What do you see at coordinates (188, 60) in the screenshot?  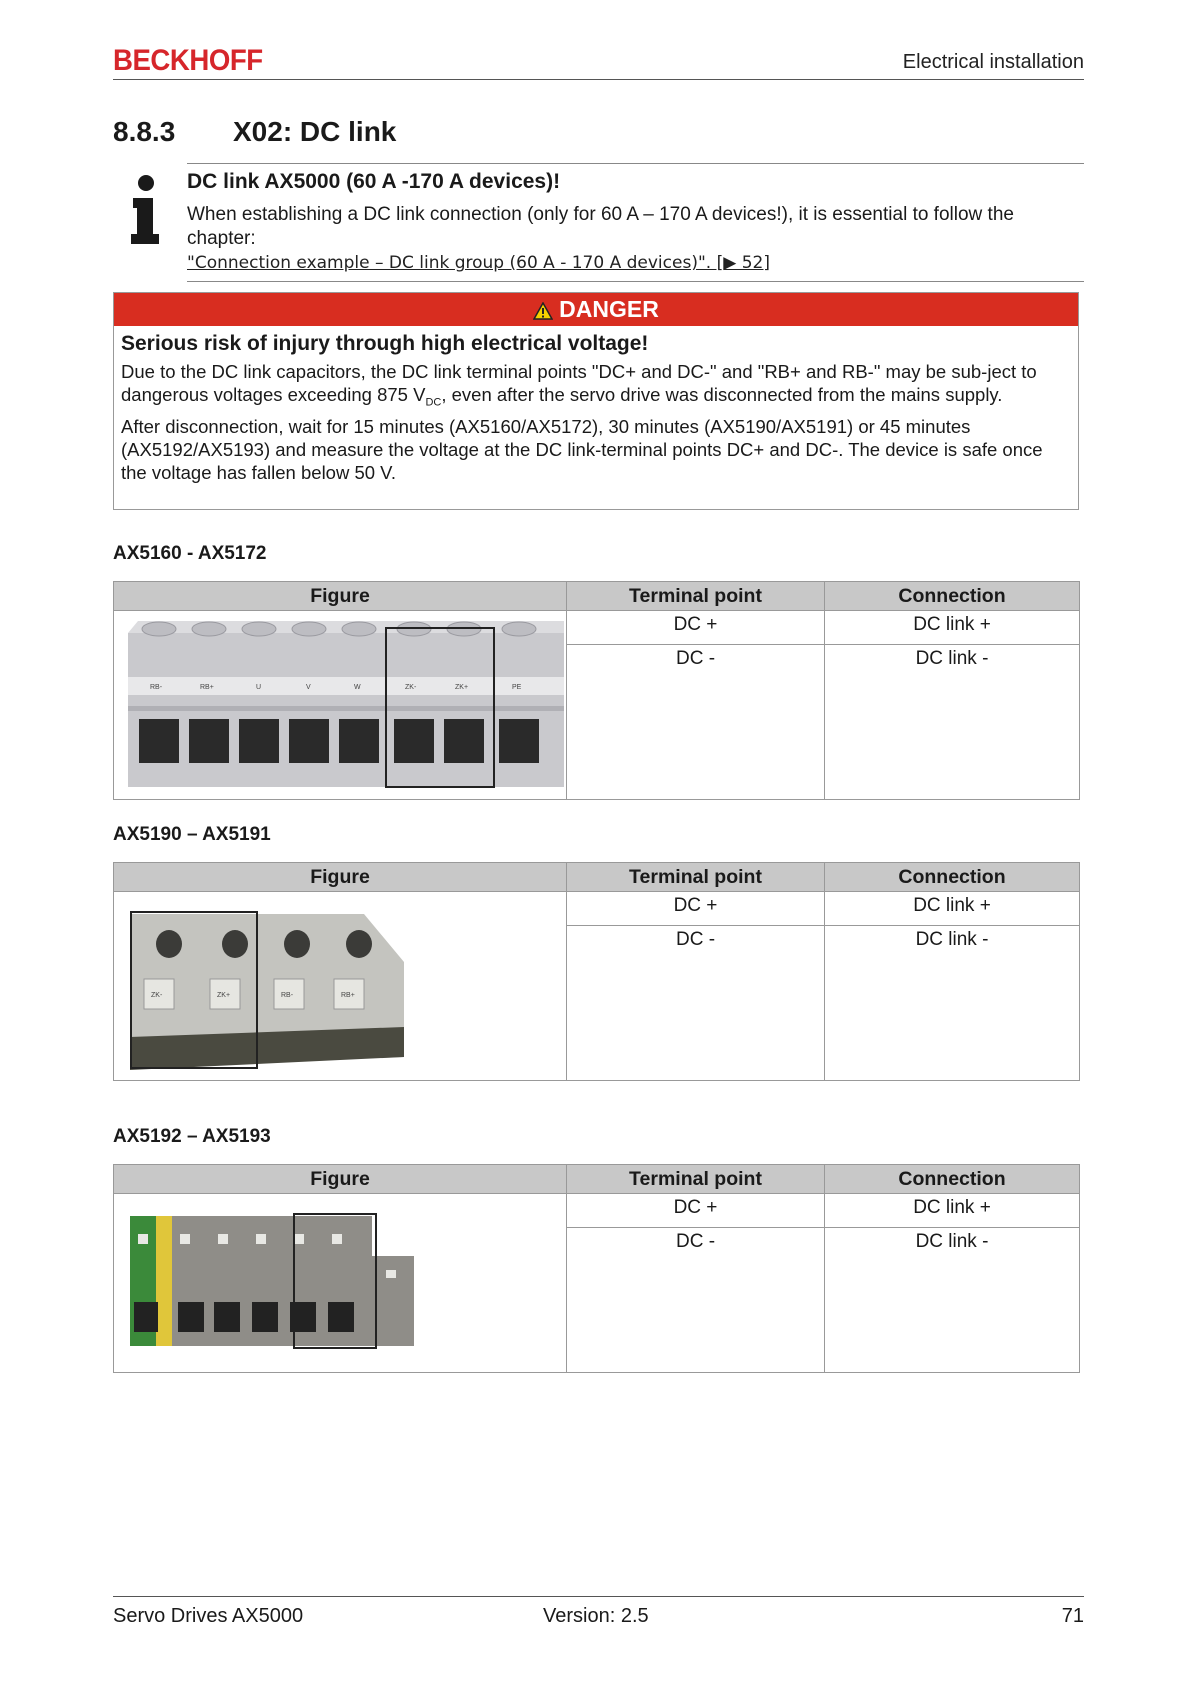 I see `beckhoff-logo: BECKHOFF` at bounding box center [188, 60].